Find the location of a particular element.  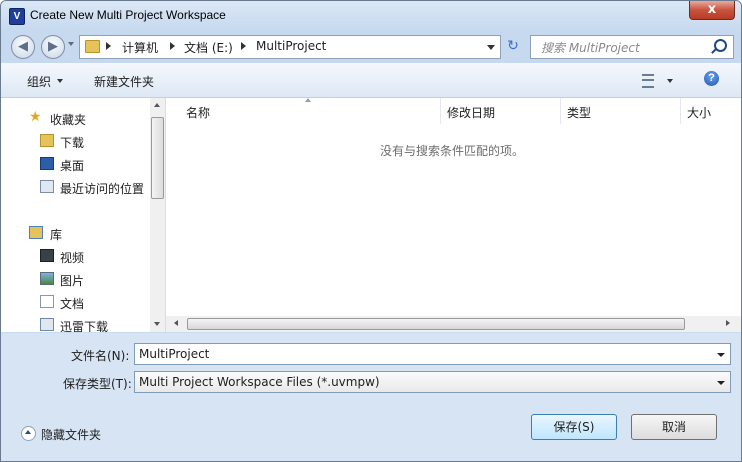

sidebar-item-label: 下载 is located at coordinates (72, 143).